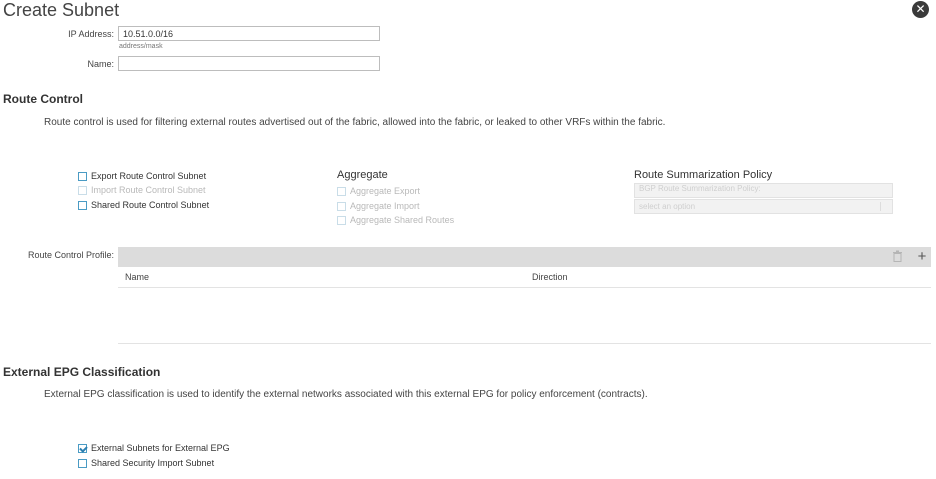 Image resolution: width=936 pixels, height=479 pixels. I want to click on name-input, so click(249, 63).